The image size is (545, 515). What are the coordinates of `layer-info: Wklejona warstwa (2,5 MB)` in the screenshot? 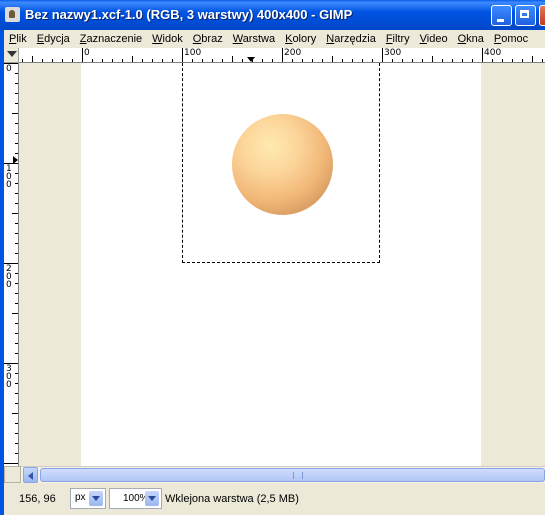 It's located at (232, 499).